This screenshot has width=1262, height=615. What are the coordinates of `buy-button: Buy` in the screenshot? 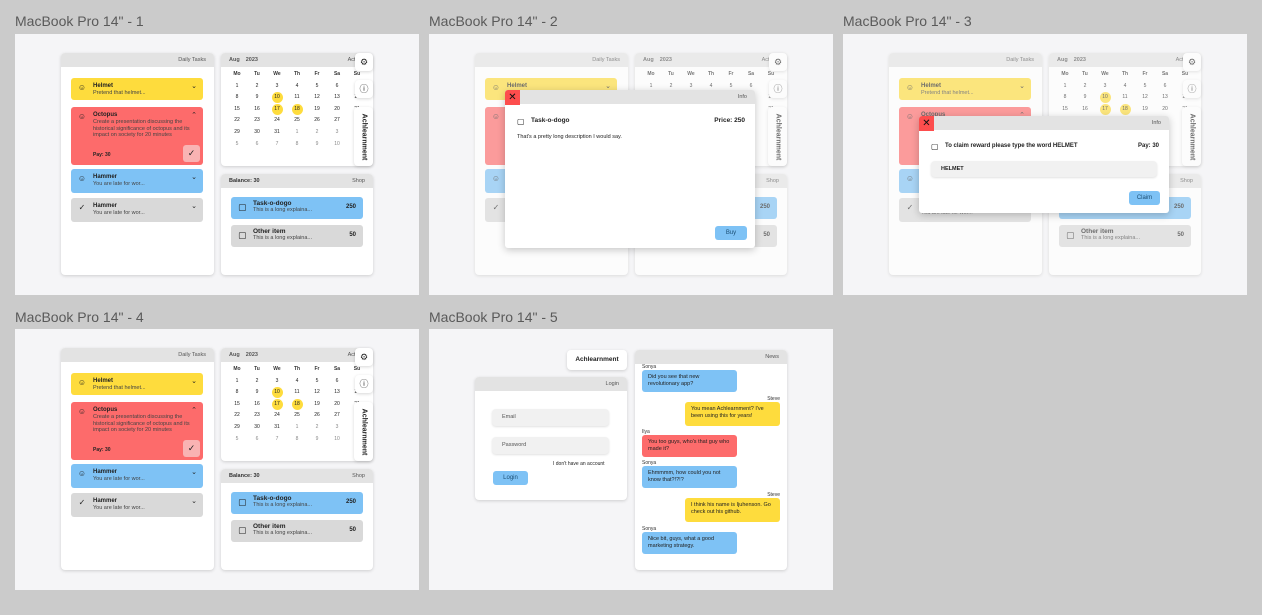 It's located at (731, 233).